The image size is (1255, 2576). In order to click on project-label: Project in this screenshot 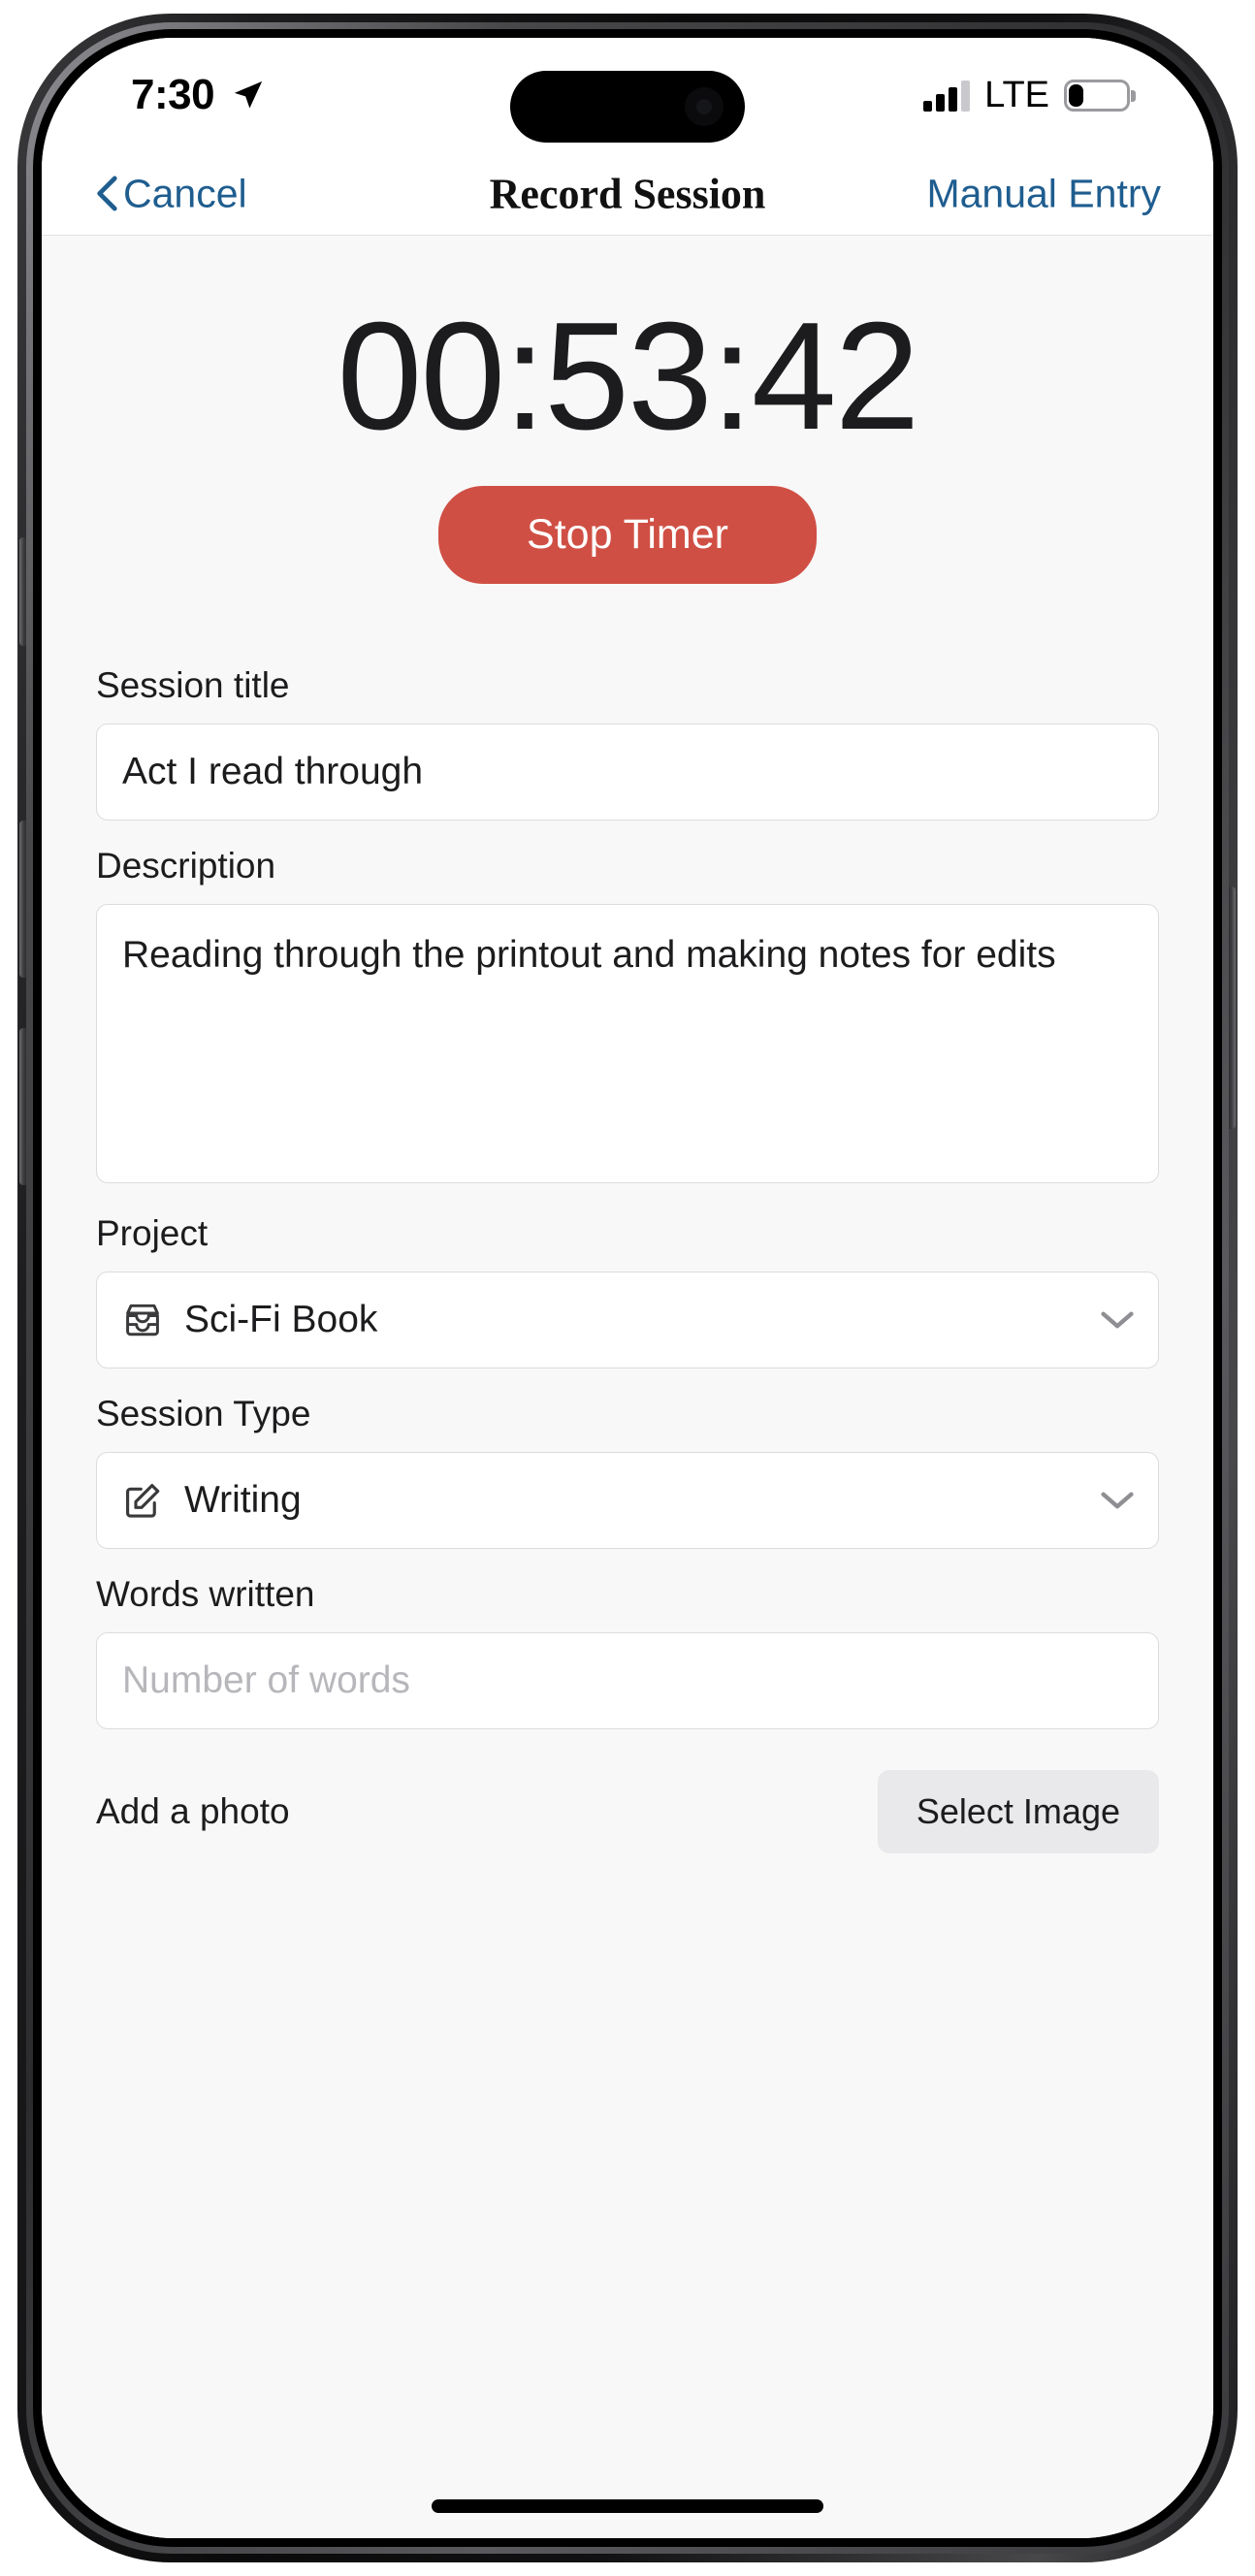, I will do `click(153, 1233)`.